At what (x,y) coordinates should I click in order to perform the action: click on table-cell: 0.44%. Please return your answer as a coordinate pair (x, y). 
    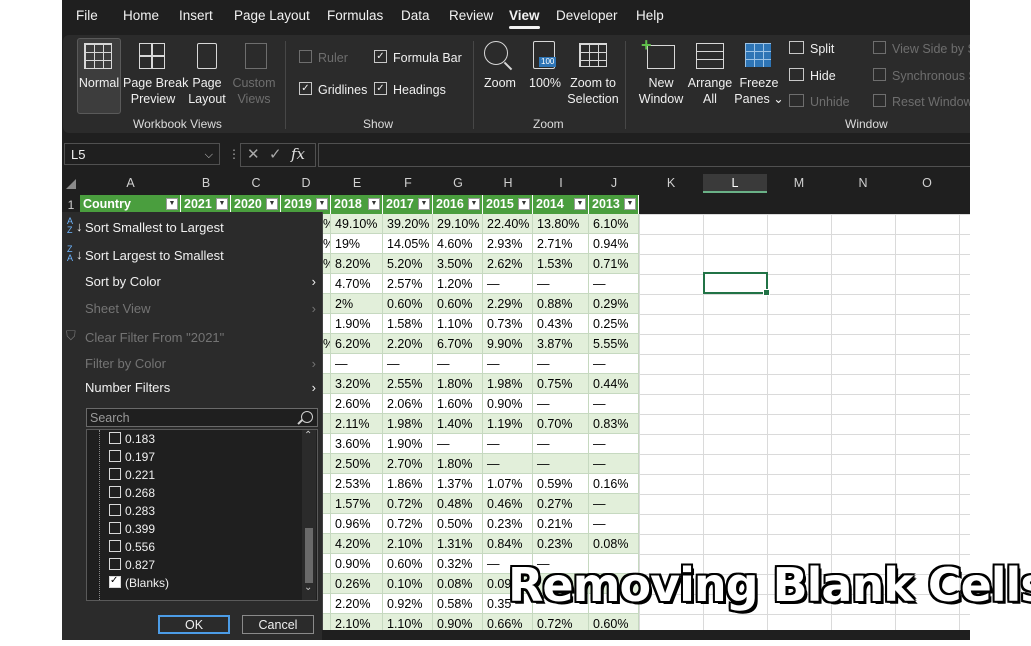
    Looking at the image, I should click on (614, 384).